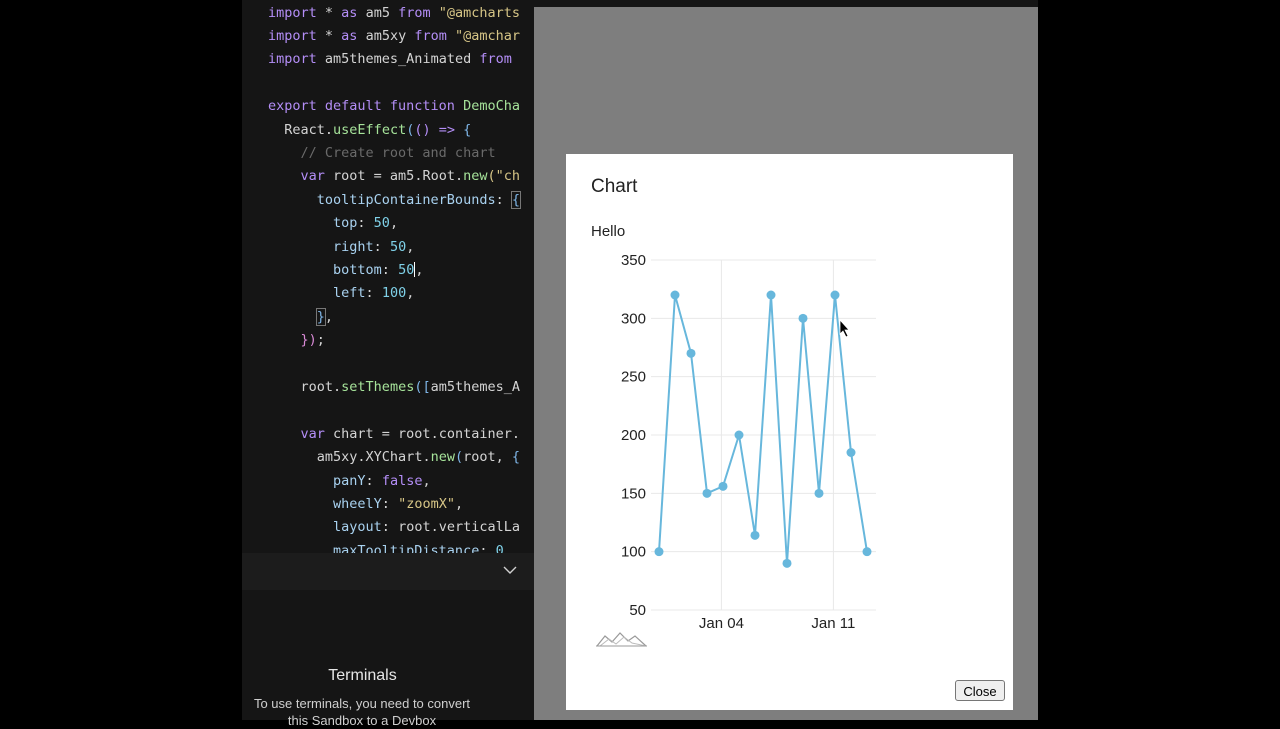  Describe the element at coordinates (980, 690) in the screenshot. I see `close-button: Close` at that location.